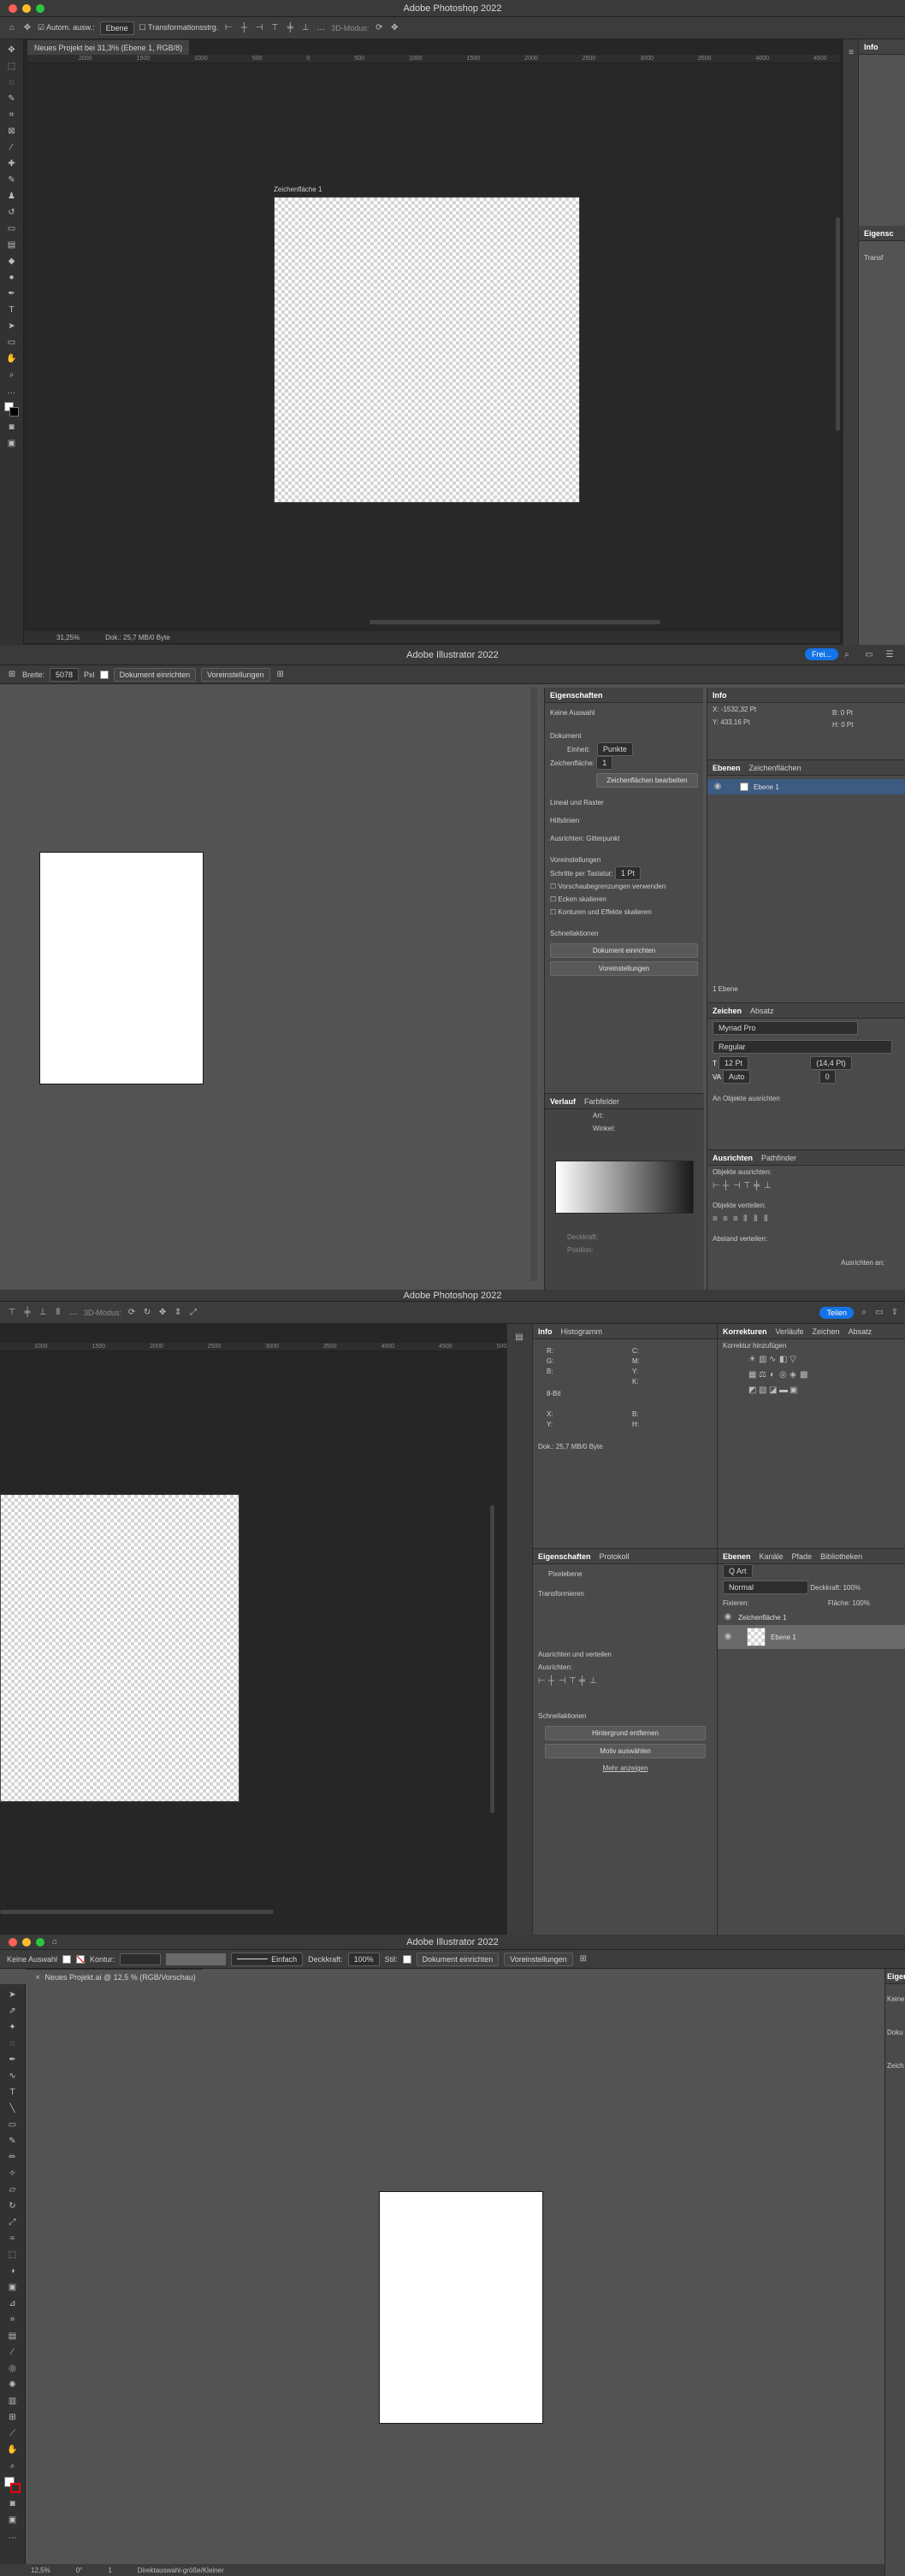 The width and height of the screenshot is (905, 2576). Describe the element at coordinates (13, 2467) in the screenshot. I see `zoom-icon: ⌕` at that location.